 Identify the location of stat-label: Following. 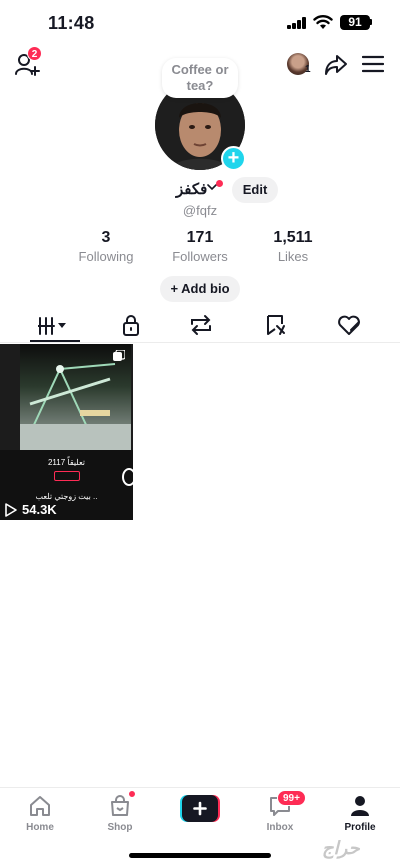
(106, 256).